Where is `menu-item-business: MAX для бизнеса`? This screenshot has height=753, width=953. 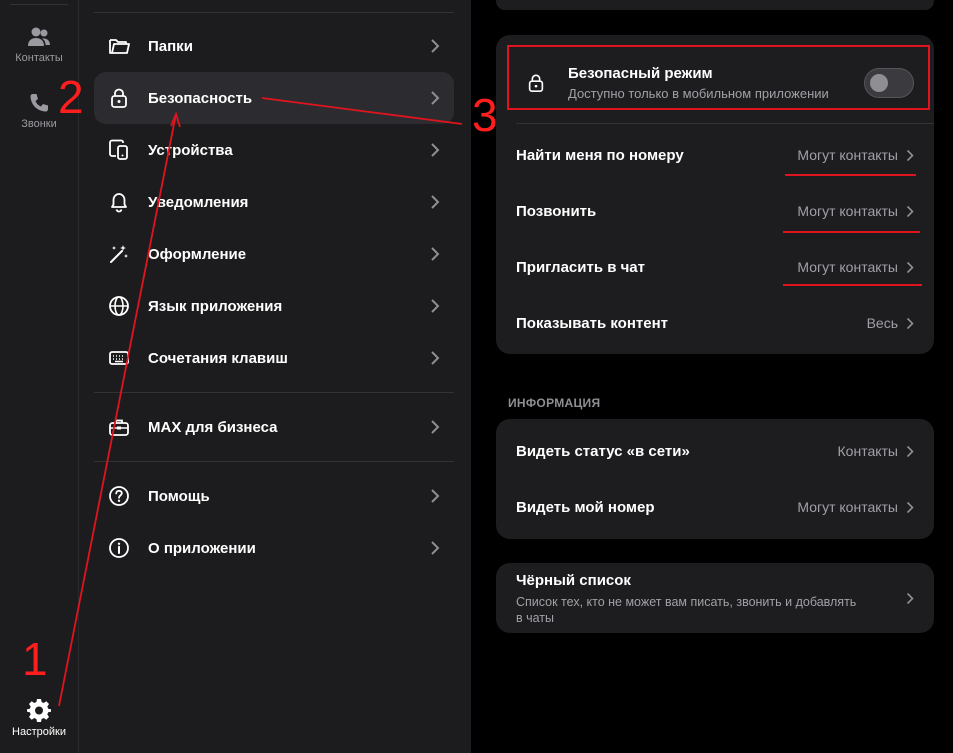 menu-item-business: MAX для бизнеса is located at coordinates (274, 427).